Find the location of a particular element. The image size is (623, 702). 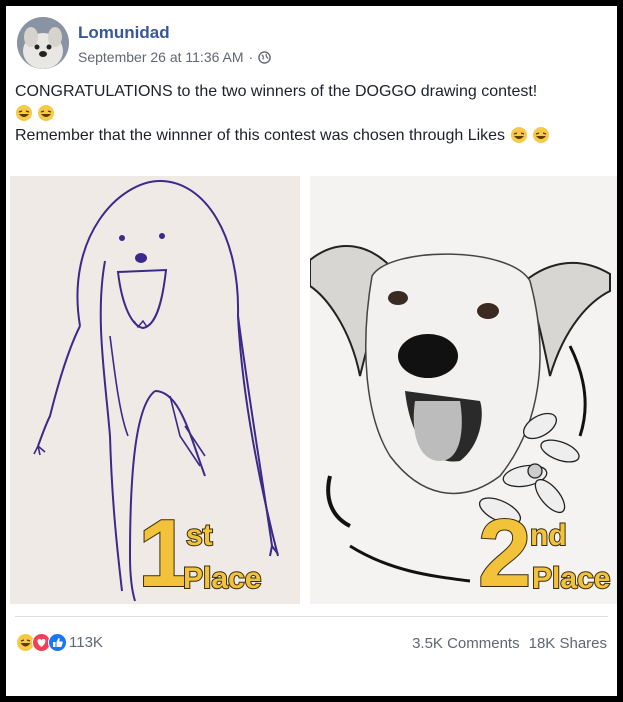

second-place-word: Place is located at coordinates (571, 578).